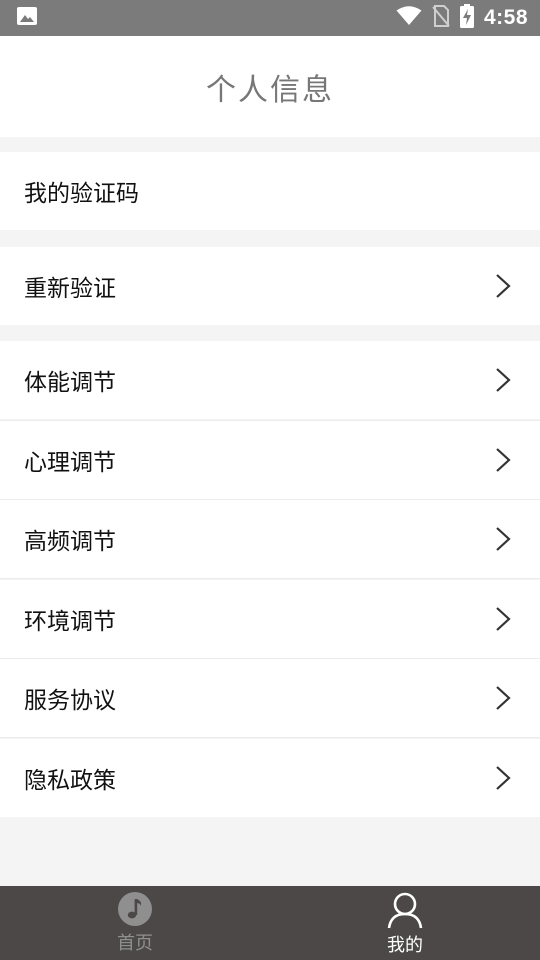 The image size is (540, 960). What do you see at coordinates (270, 460) in the screenshot?
I see `list-item-psychology: 心理调节` at bounding box center [270, 460].